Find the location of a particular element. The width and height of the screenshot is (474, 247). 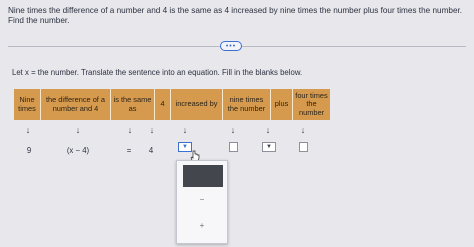

option-minus: − is located at coordinates (202, 199).